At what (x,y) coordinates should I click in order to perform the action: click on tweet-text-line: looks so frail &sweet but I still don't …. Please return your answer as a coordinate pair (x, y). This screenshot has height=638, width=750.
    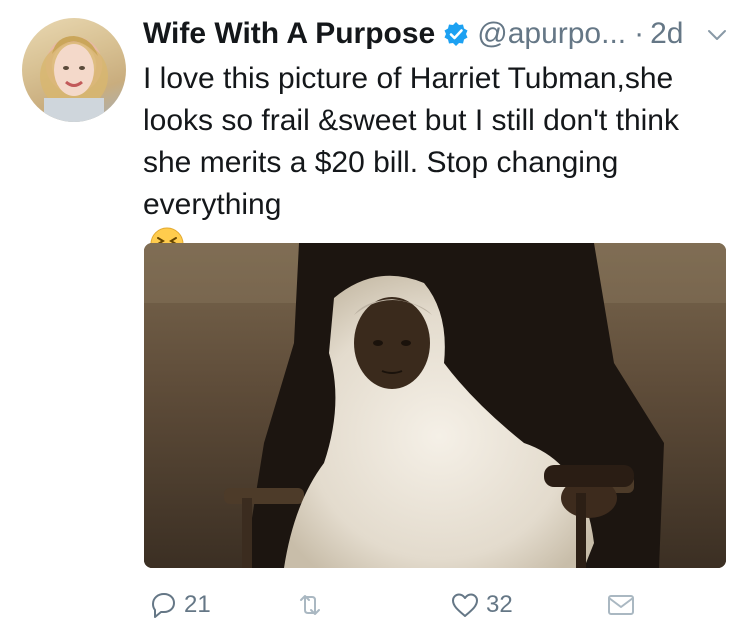
    Looking at the image, I should click on (411, 120).